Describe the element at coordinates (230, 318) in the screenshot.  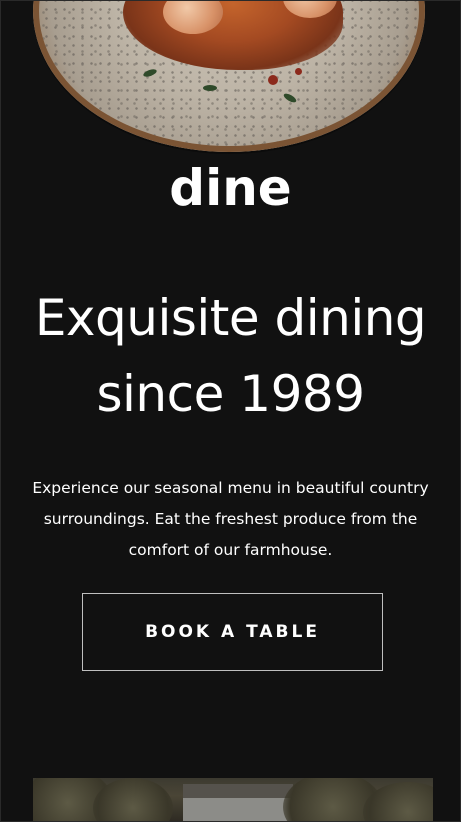
I see `headline-line-1: Exquisite dining` at that location.